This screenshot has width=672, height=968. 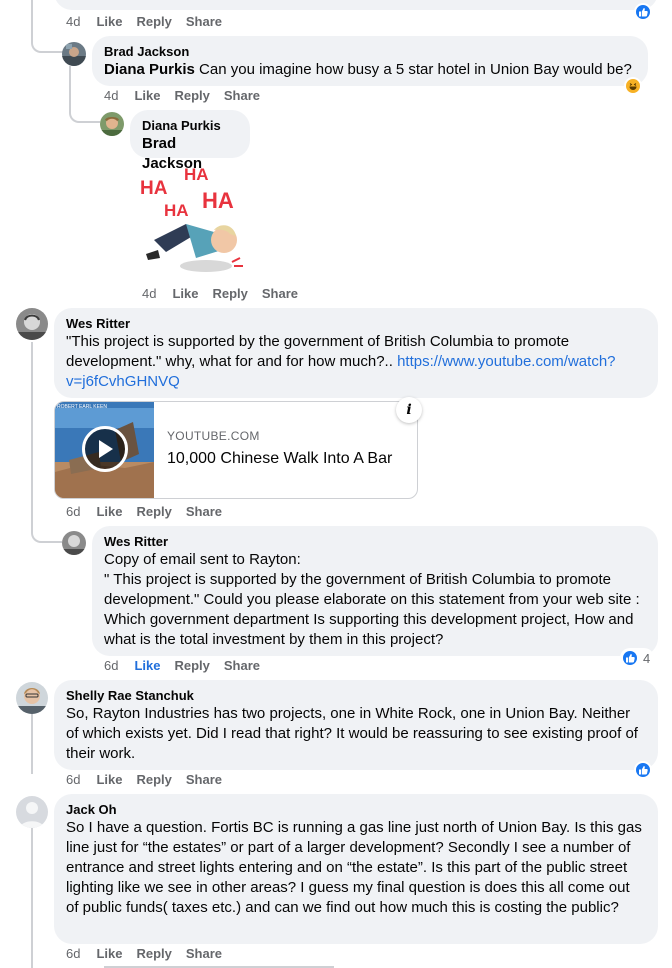 What do you see at coordinates (647, 658) in the screenshot?
I see `reaction-count: 4` at bounding box center [647, 658].